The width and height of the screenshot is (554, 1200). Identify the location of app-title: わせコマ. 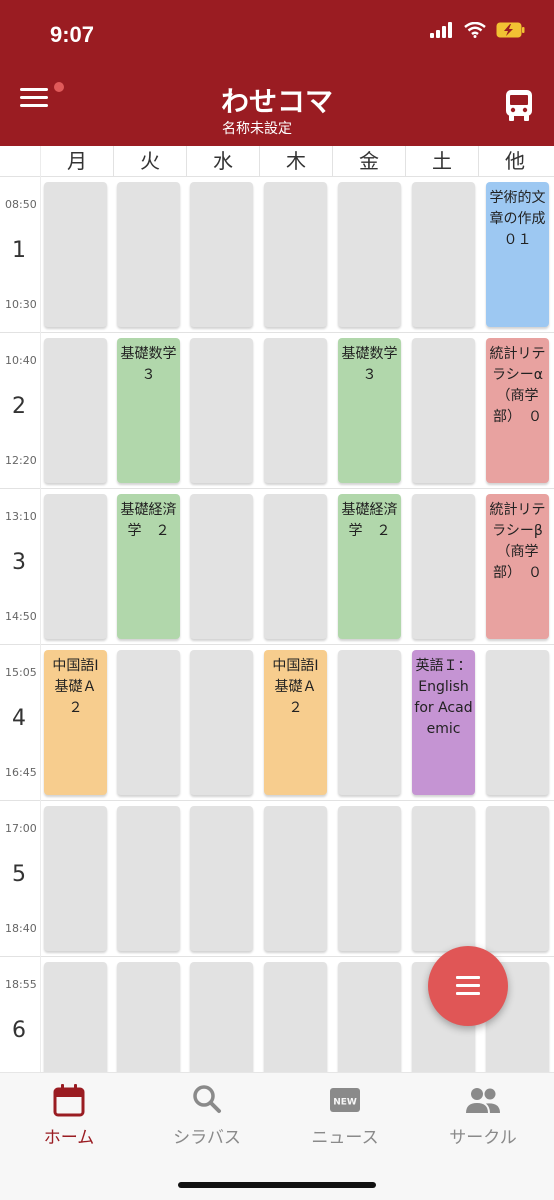
(276, 101).